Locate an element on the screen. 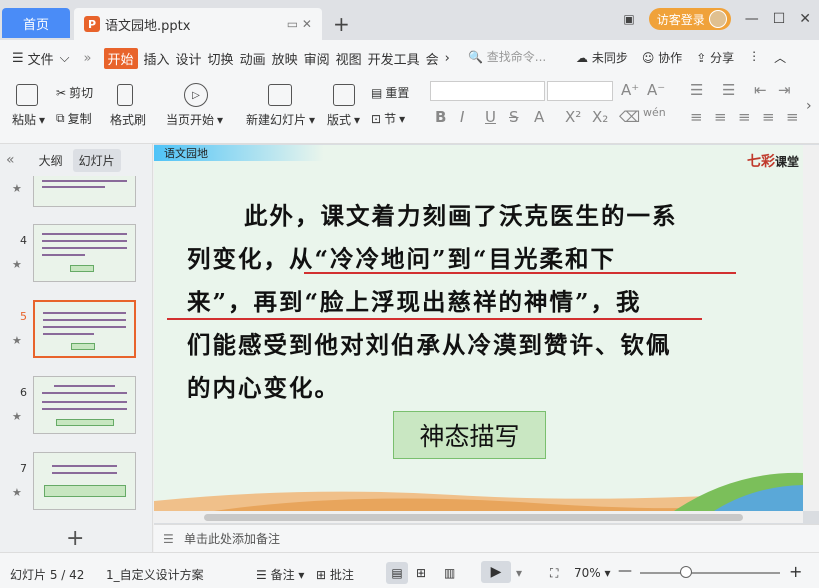 Image resolution: width=819 pixels, height=588 pixels. subscript-icon: X₂ is located at coordinates (600, 117).